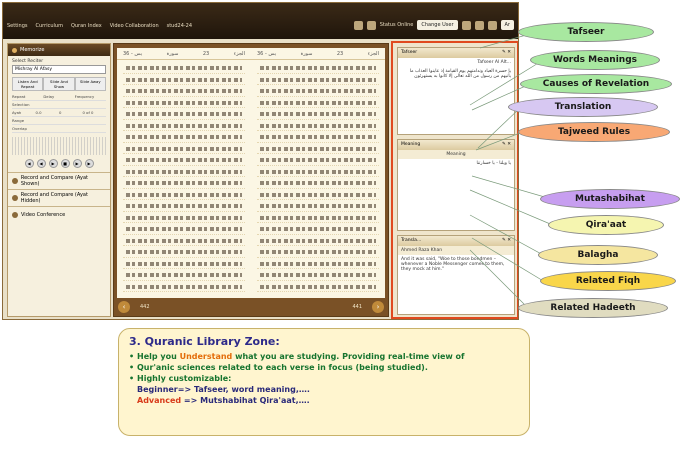 This screenshot has height=451, width=688. What do you see at coordinates (596, 84) in the screenshot?
I see `callout-causes-of-revelation: Causes of Revelation` at bounding box center [596, 84].